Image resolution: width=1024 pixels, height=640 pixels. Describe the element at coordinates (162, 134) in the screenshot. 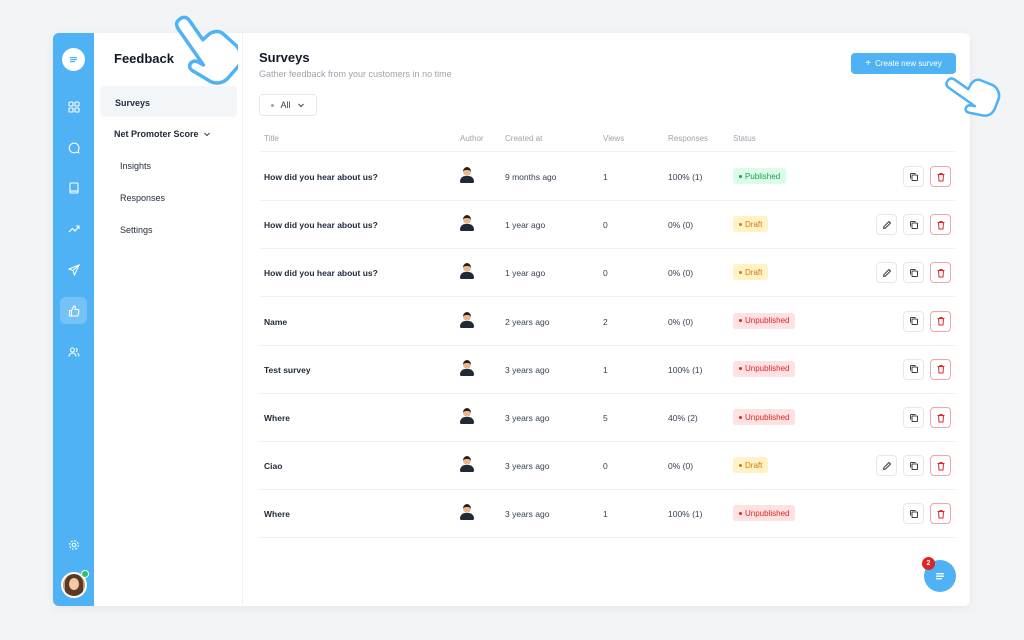

I see `submenu-item-nps: Net Promoter Score` at that location.